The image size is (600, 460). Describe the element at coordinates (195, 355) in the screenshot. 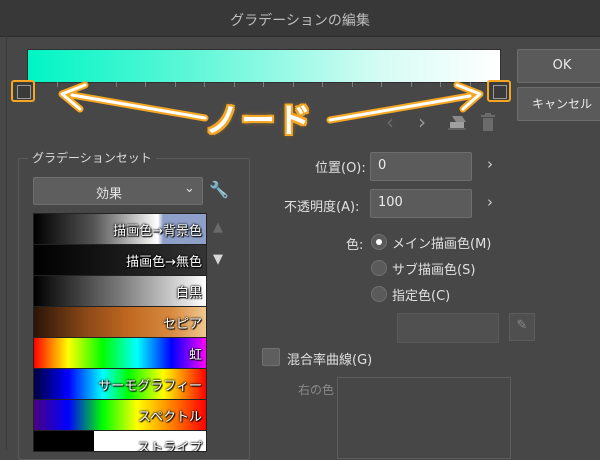

I see `gradient-item-label: 虹` at that location.